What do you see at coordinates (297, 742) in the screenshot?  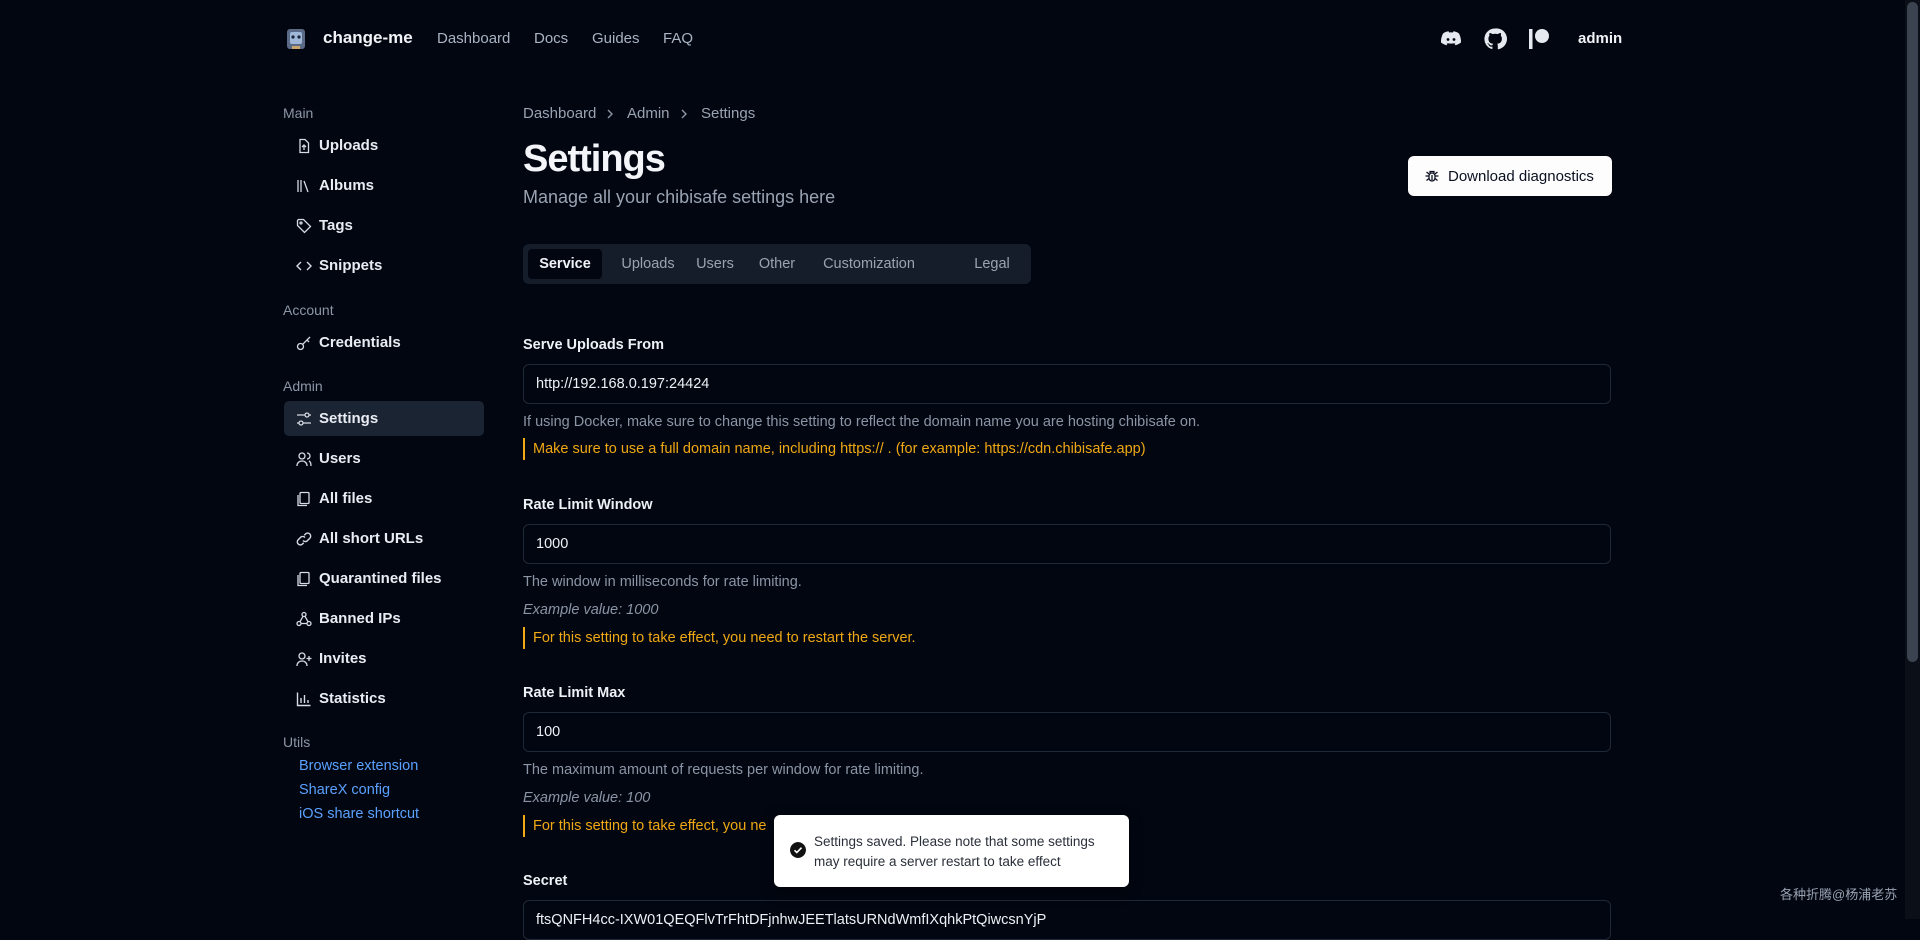 I see `sidebar-heading-utils: Utils` at bounding box center [297, 742].